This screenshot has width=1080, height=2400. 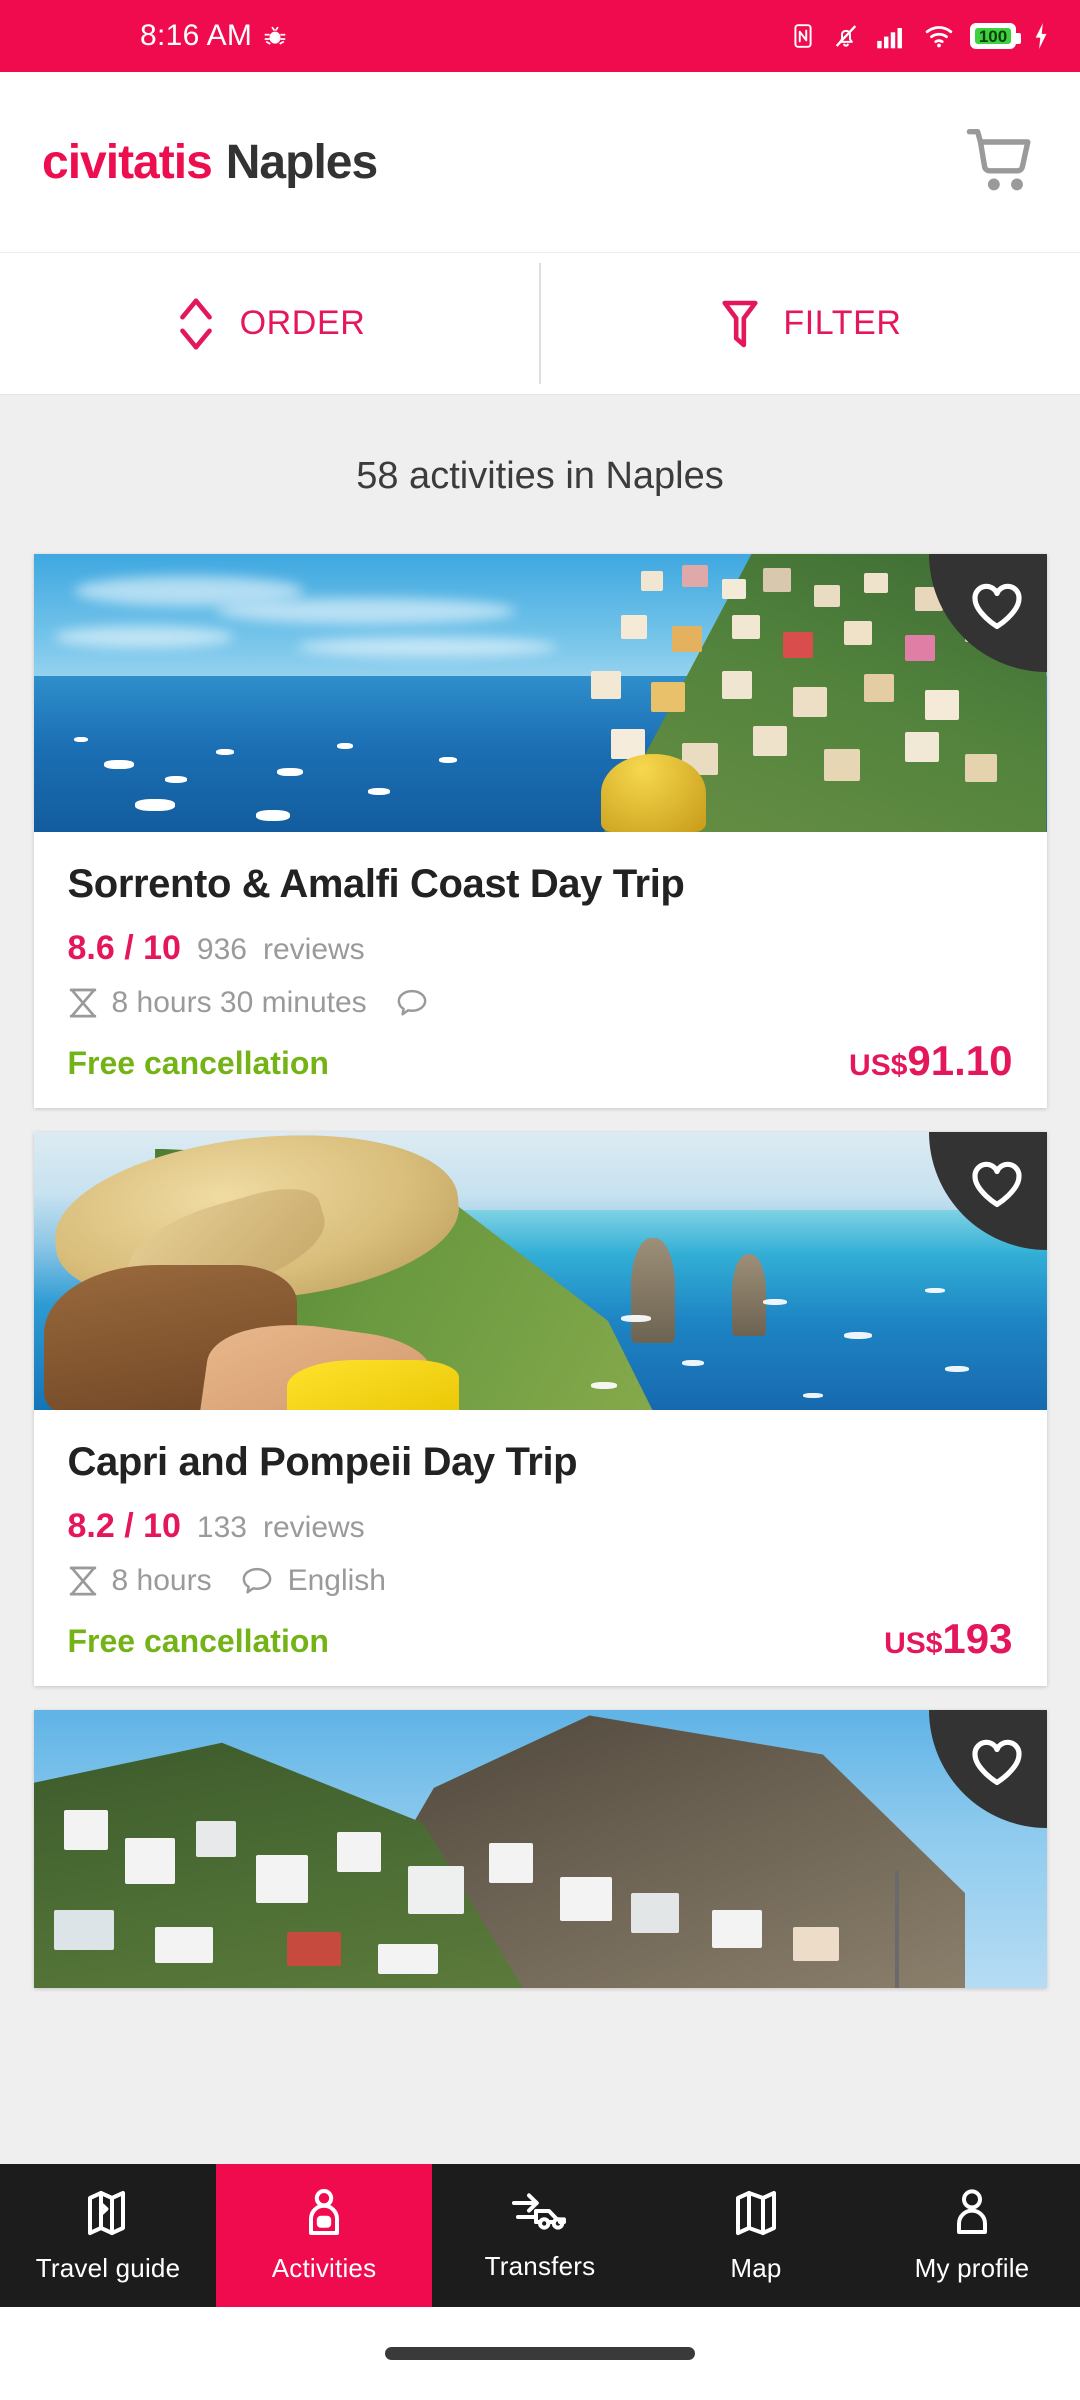 I want to click on activity-title: Sorrento & Amalfi Coast Day Trip, so click(x=376, y=884).